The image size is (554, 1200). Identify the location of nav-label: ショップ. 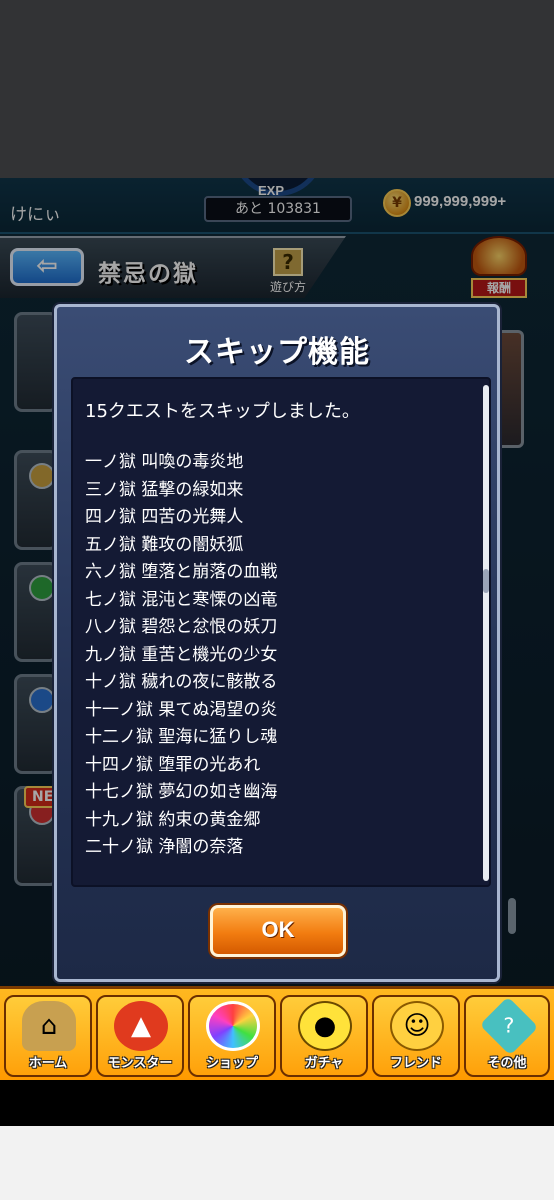
(231, 1063).